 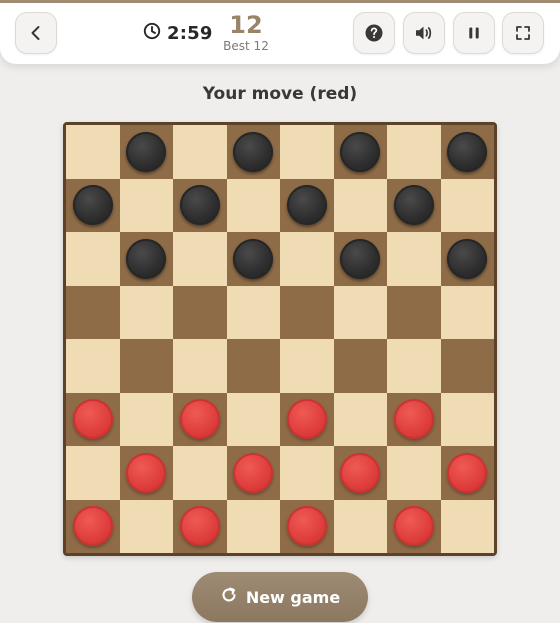 What do you see at coordinates (246, 25) in the screenshot?
I see `score-value: 12` at bounding box center [246, 25].